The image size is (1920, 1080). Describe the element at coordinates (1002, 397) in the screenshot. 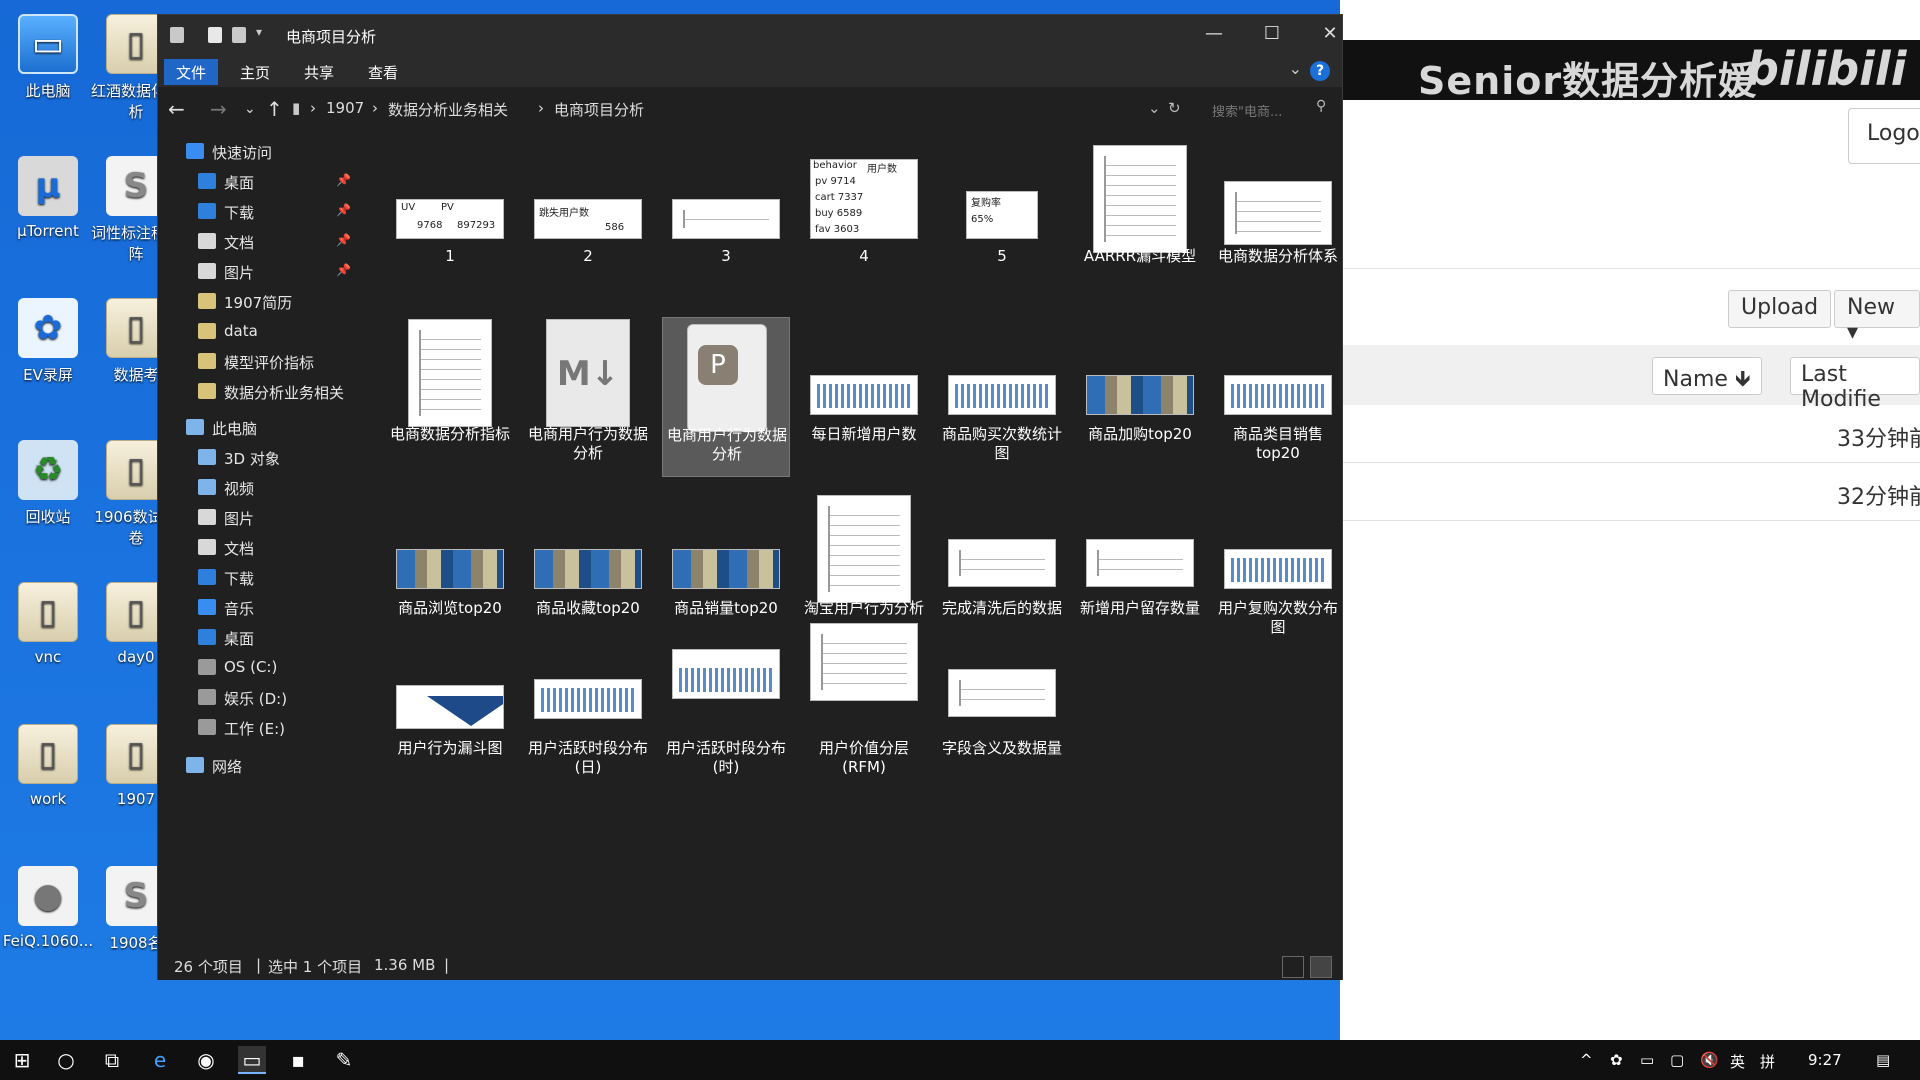

I see `file-item: 商品购买次数统计图` at that location.